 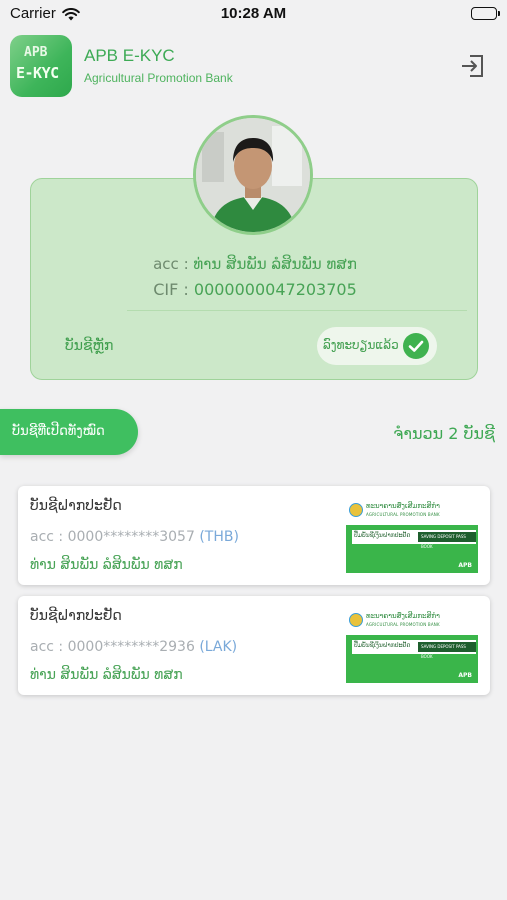 I want to click on masked-number: 0000********2936, so click(x=131, y=647).